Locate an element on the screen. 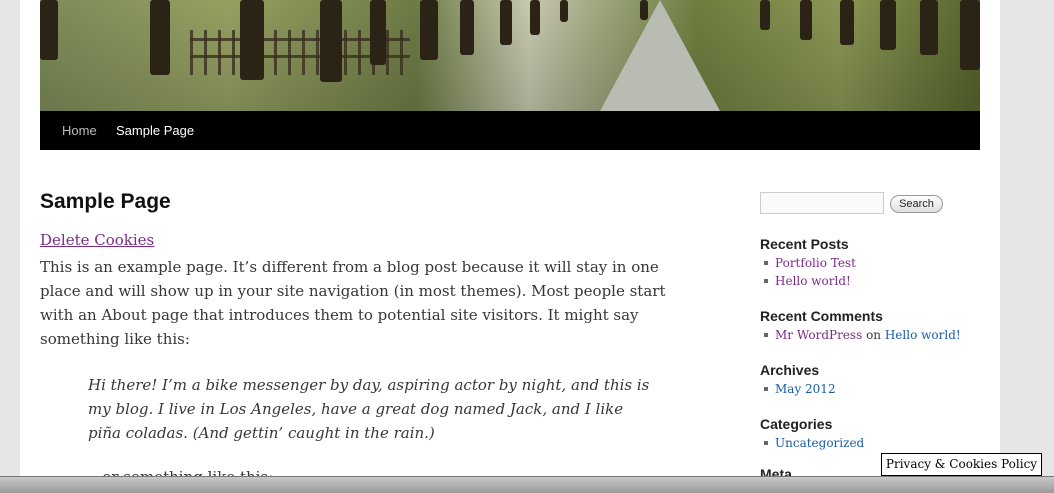  delete-cookies-link: Delete Cookies is located at coordinates (97, 240).